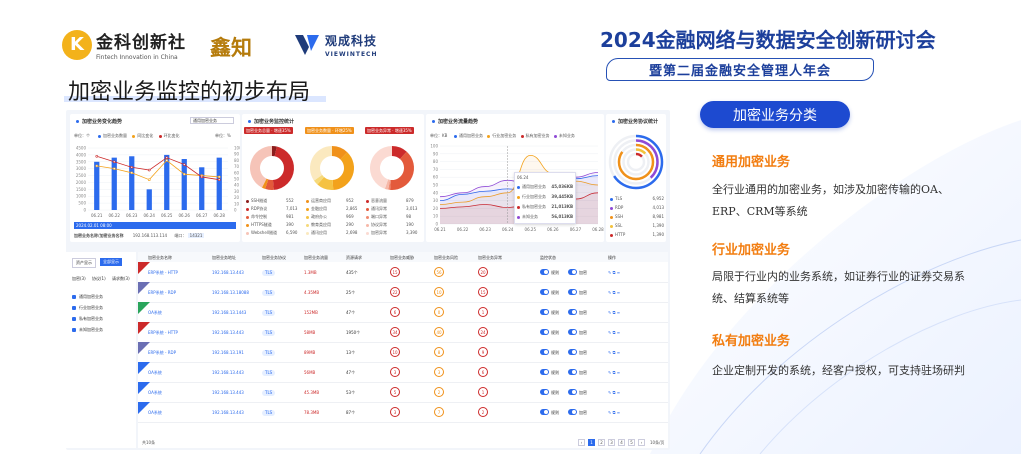 This screenshot has height=454, width=1021. What do you see at coordinates (331, 209) in the screenshot?
I see `monitor-list-item: 金融应用 2,865` at bounding box center [331, 209].